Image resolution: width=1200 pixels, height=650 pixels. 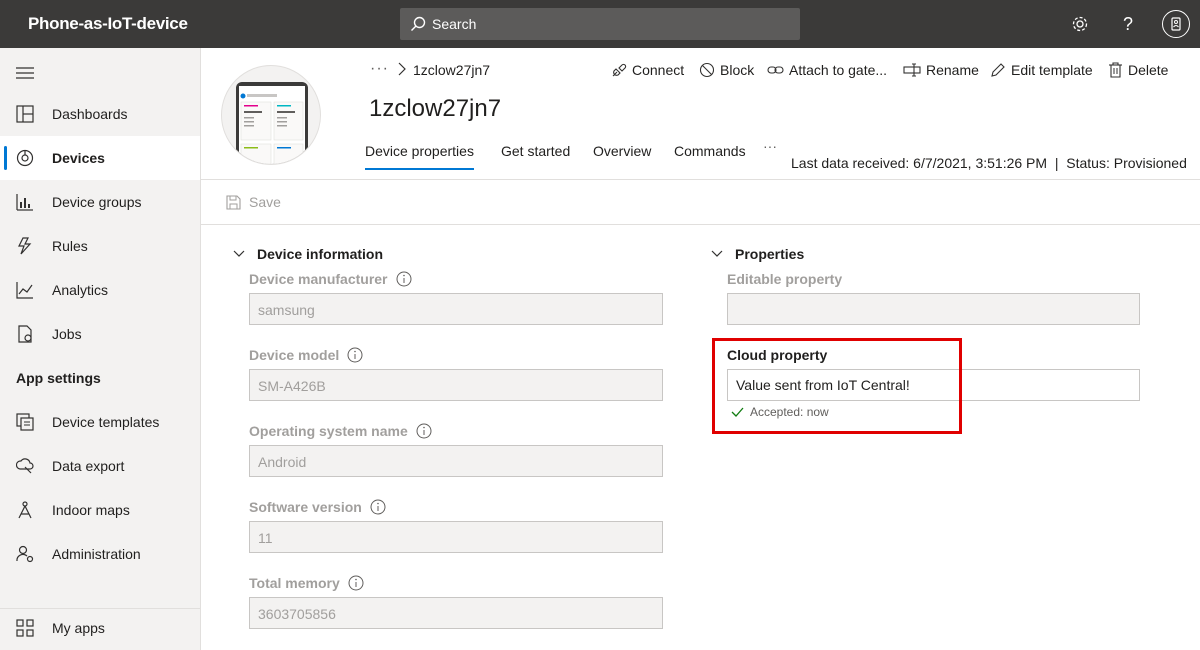 I want to click on sidebar-item-label: Administration, so click(x=96, y=554).